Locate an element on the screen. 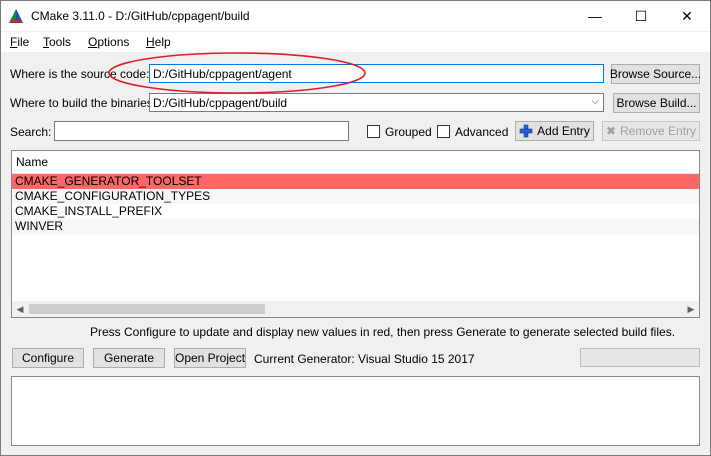 Image resolution: width=711 pixels, height=456 pixels. menu-file: File is located at coordinates (19, 42).